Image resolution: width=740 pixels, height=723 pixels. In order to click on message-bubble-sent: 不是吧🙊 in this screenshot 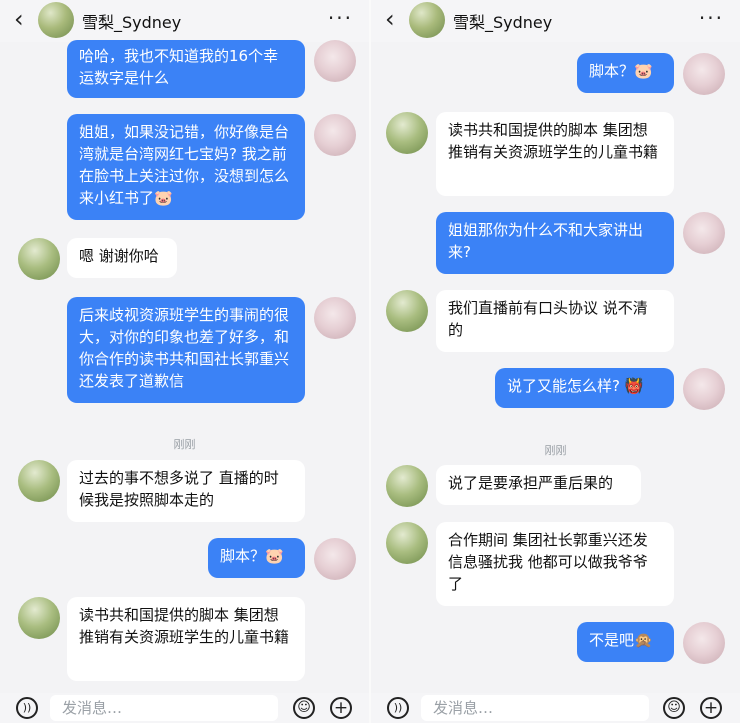, I will do `click(625, 642)`.